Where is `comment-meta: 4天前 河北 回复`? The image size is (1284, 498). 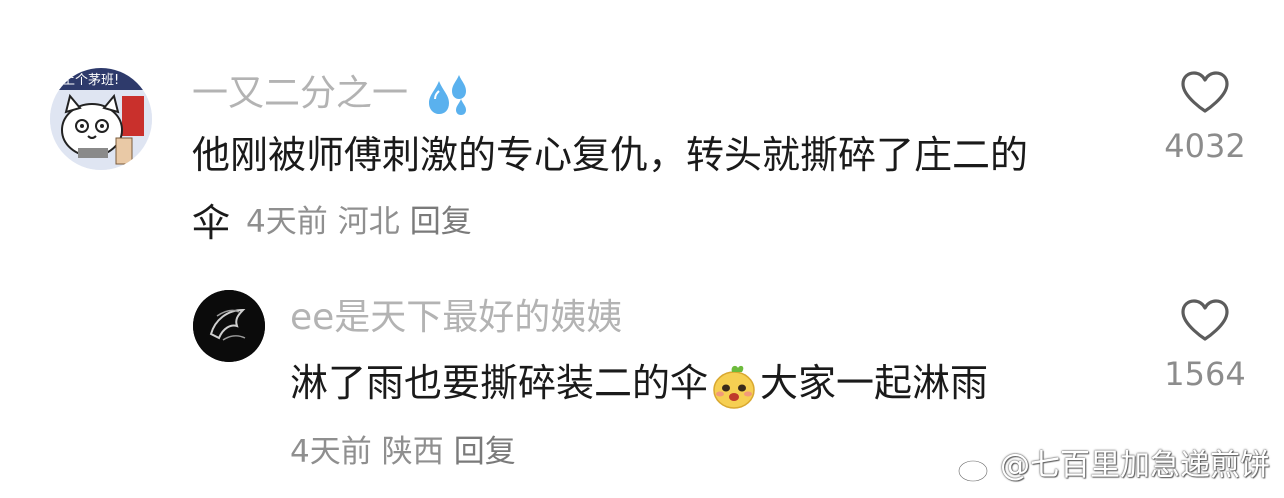 comment-meta: 4天前 河北 回复 is located at coordinates (359, 222).